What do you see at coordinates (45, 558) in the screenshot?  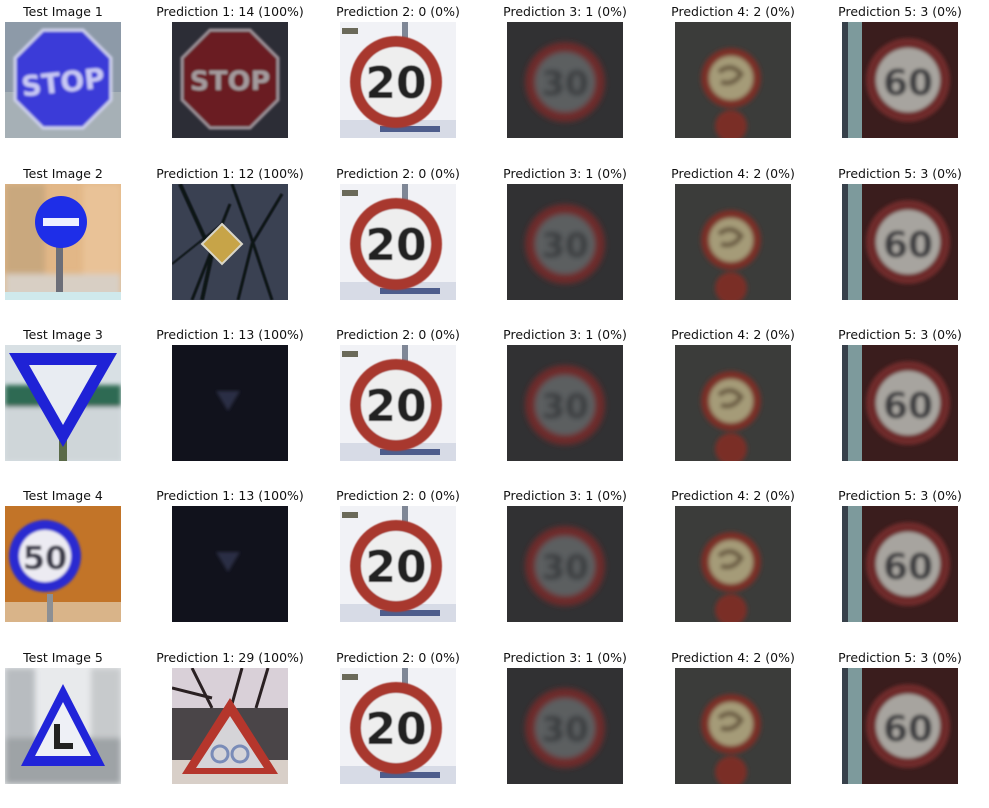 I see `sign-text: 50` at bounding box center [45, 558].